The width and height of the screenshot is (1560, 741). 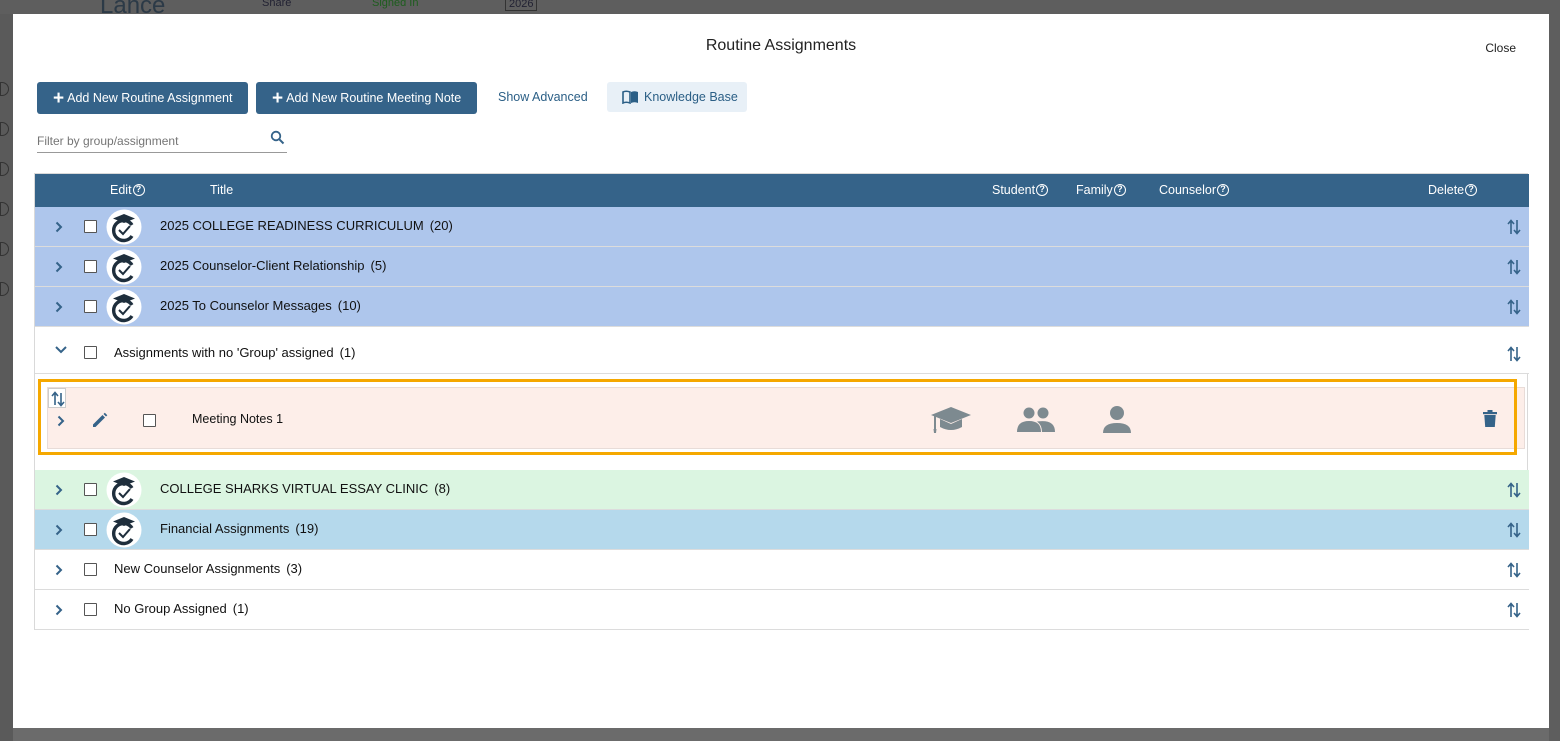 What do you see at coordinates (197, 568) in the screenshot?
I see `group-title-text: New Counselor Assignments` at bounding box center [197, 568].